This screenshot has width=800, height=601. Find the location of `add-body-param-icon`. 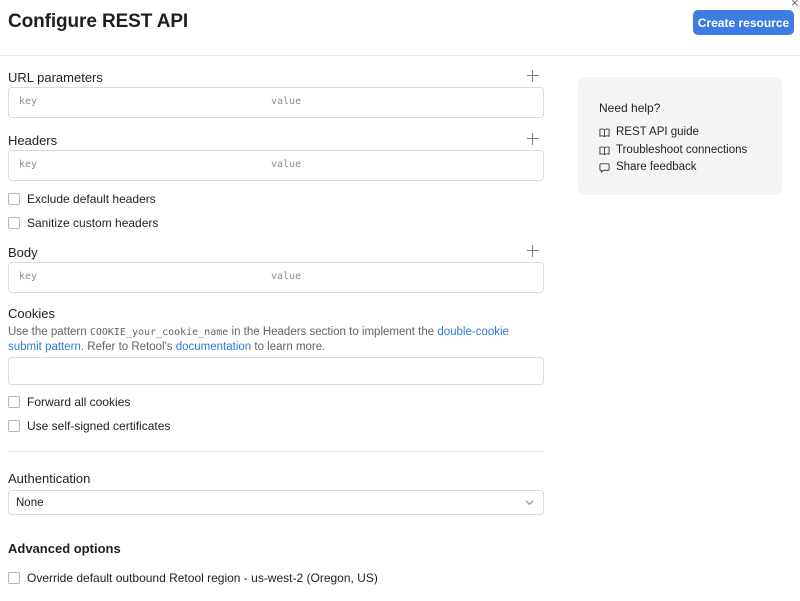

add-body-param-icon is located at coordinates (533, 251).